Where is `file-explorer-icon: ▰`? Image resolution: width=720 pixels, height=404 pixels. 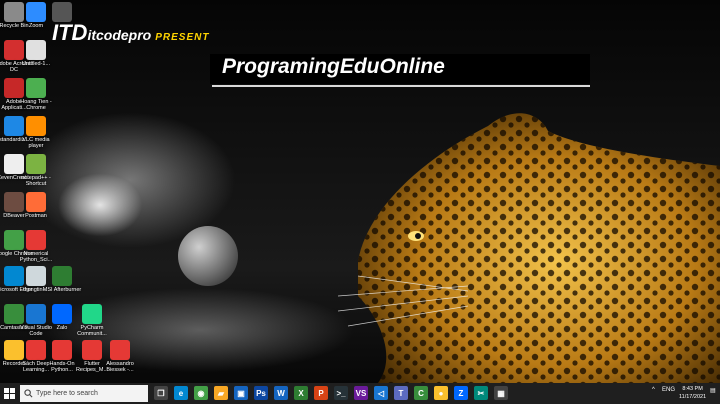 file-explorer-icon: ▰ is located at coordinates (221, 393).